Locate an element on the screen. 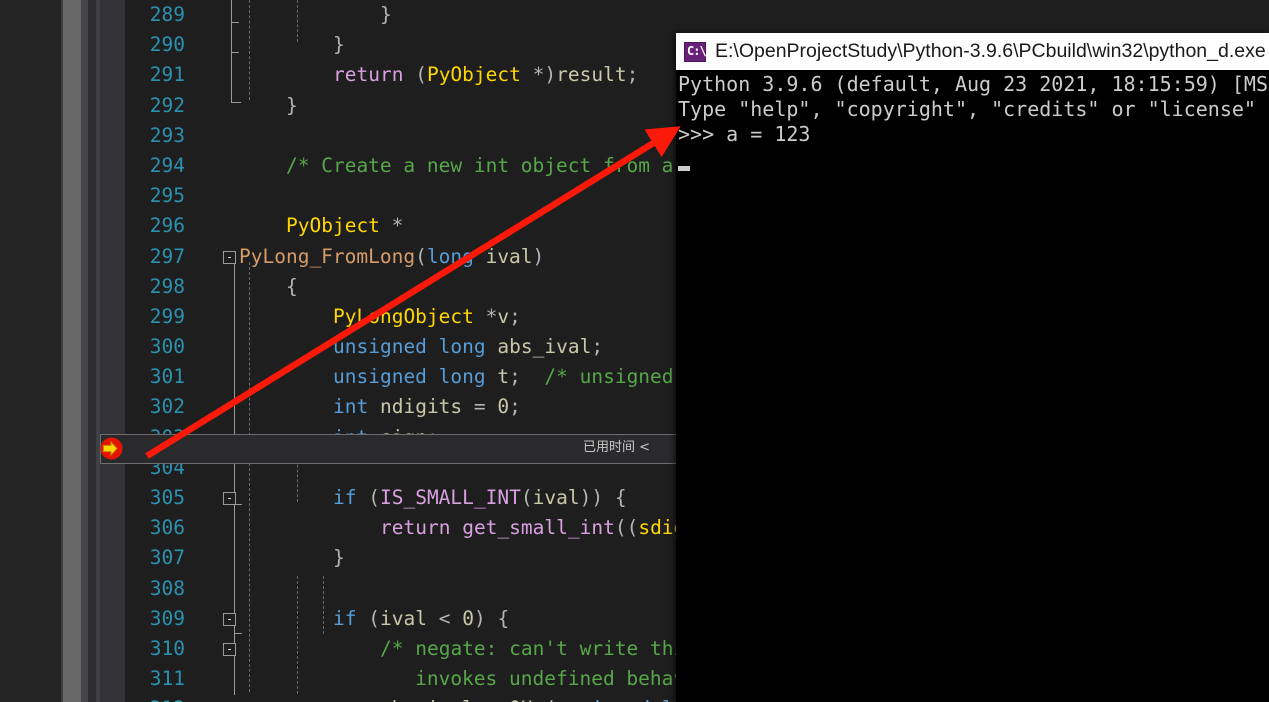 Image resolution: width=1269 pixels, height=702 pixels. code-text: return (PyObject *)result; is located at coordinates (486, 75).